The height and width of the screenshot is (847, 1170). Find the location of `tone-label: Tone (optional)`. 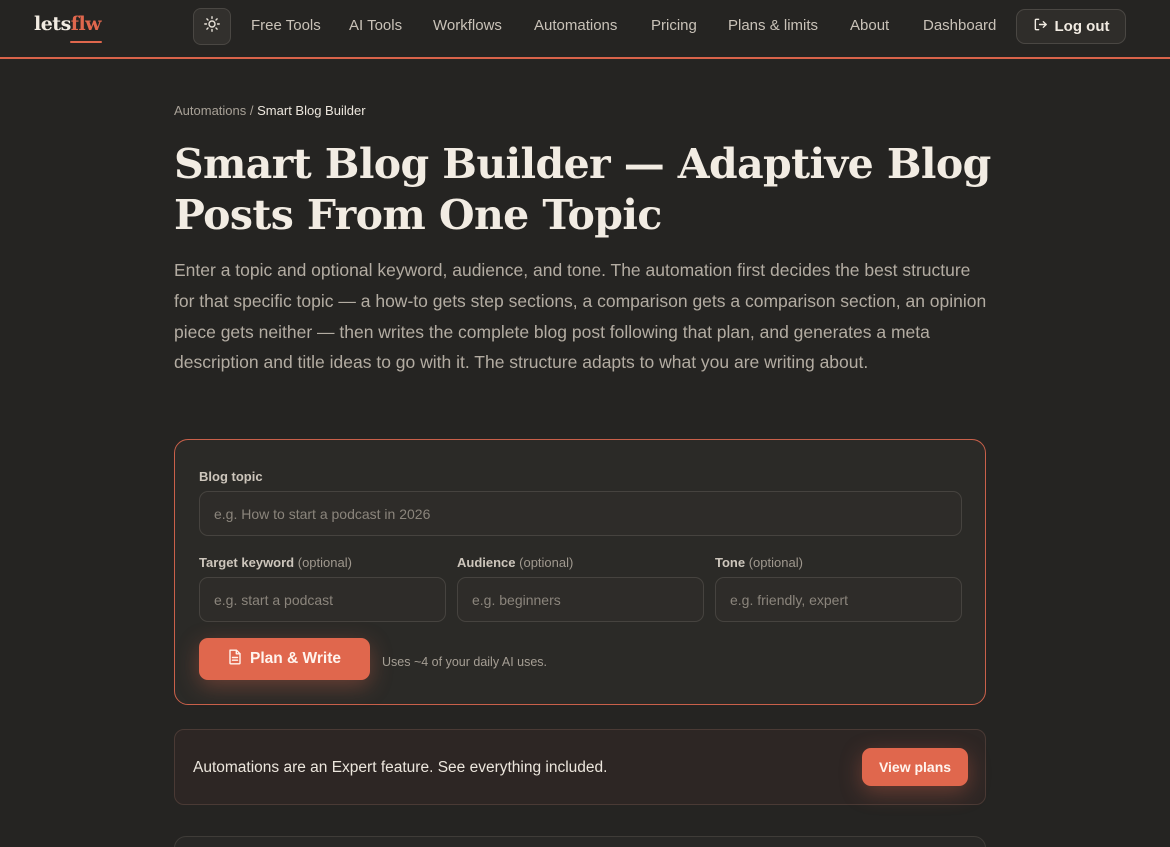

tone-label: Tone (optional) is located at coordinates (759, 562).